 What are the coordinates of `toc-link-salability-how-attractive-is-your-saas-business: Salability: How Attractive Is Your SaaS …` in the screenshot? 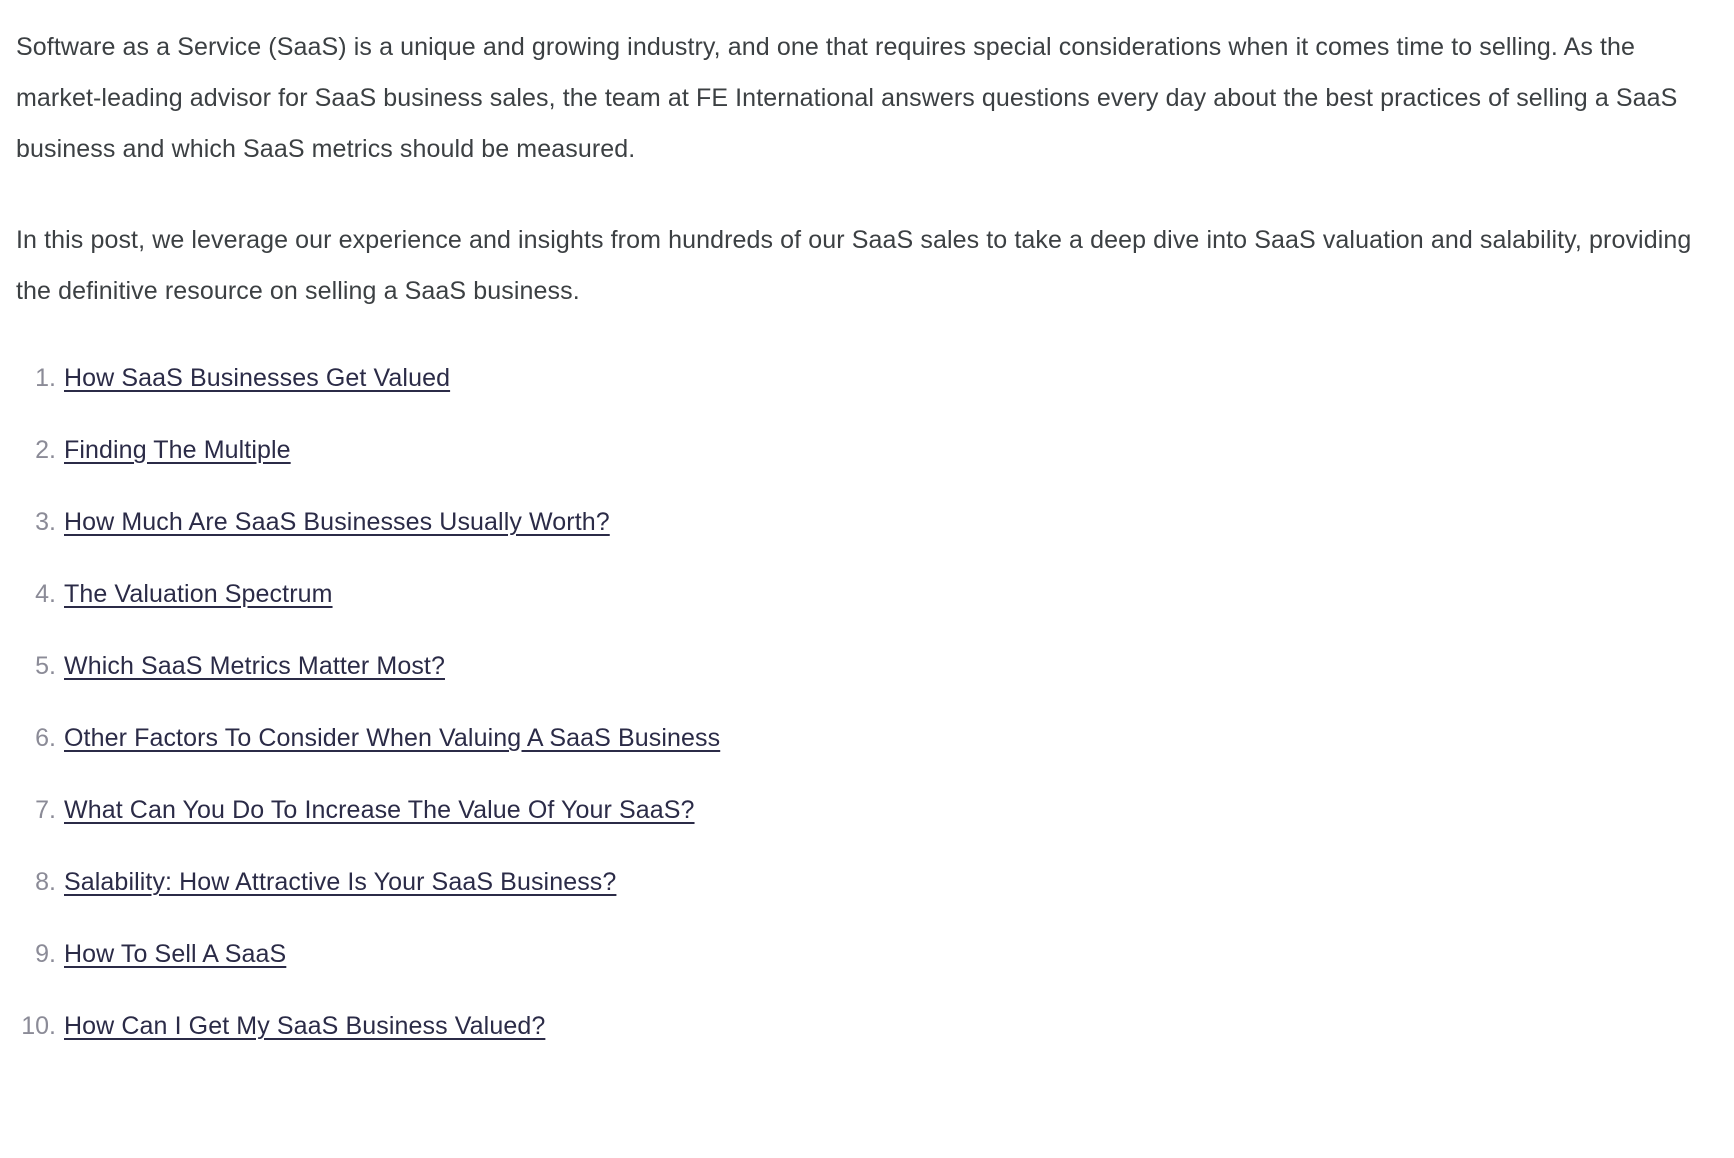 It's located at (340, 882).